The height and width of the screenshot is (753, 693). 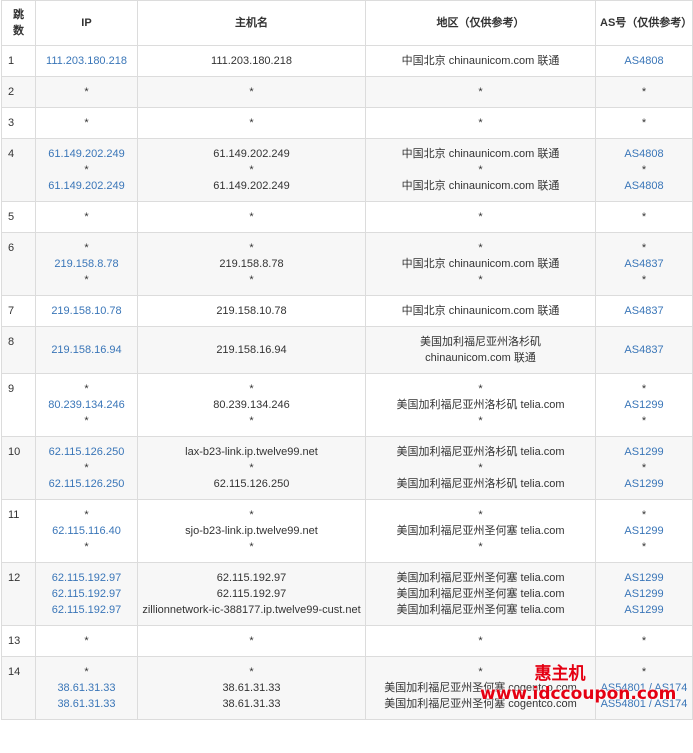 I want to click on region-cell: 美国加利福尼亚州洛杉矶 chinaunicom.com 联通, so click(x=480, y=350).